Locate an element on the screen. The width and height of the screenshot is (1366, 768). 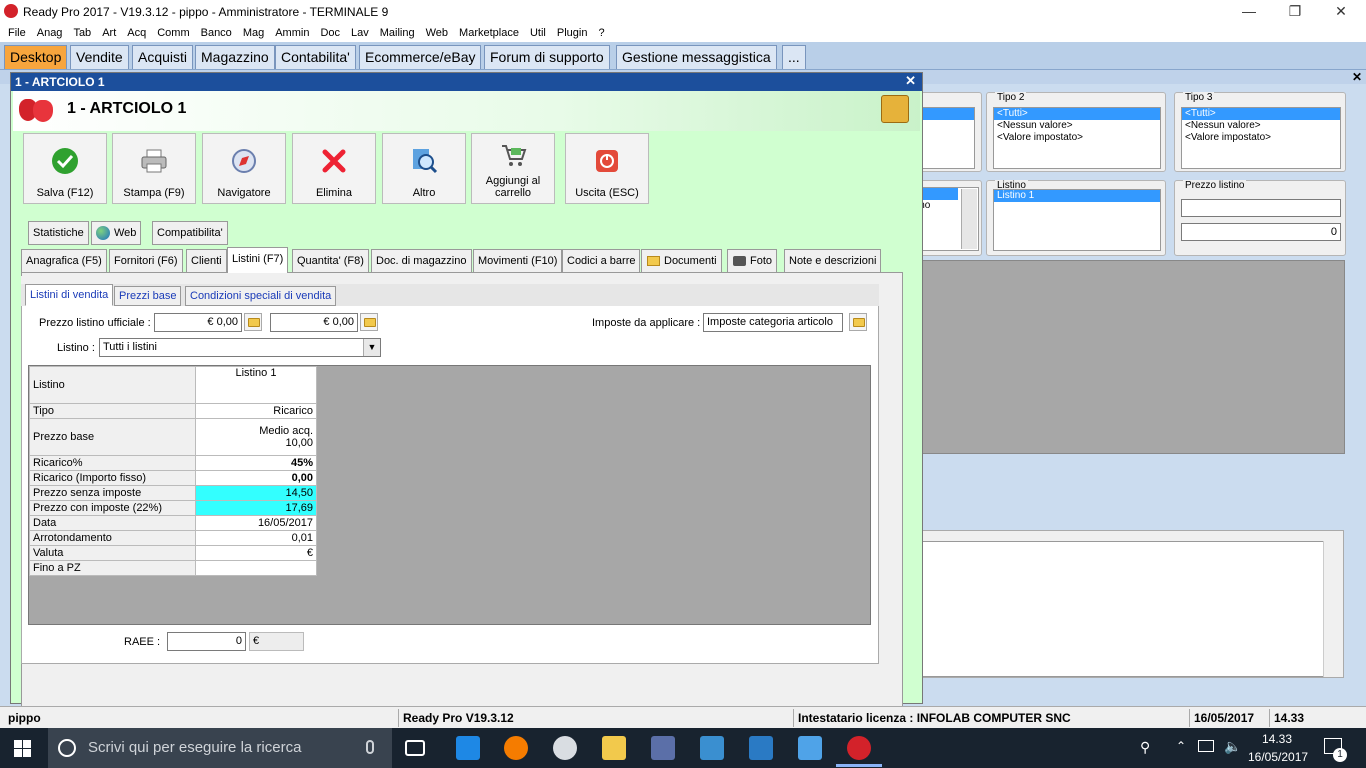
menu-plugin: Plugin is located at coordinates (574, 33).